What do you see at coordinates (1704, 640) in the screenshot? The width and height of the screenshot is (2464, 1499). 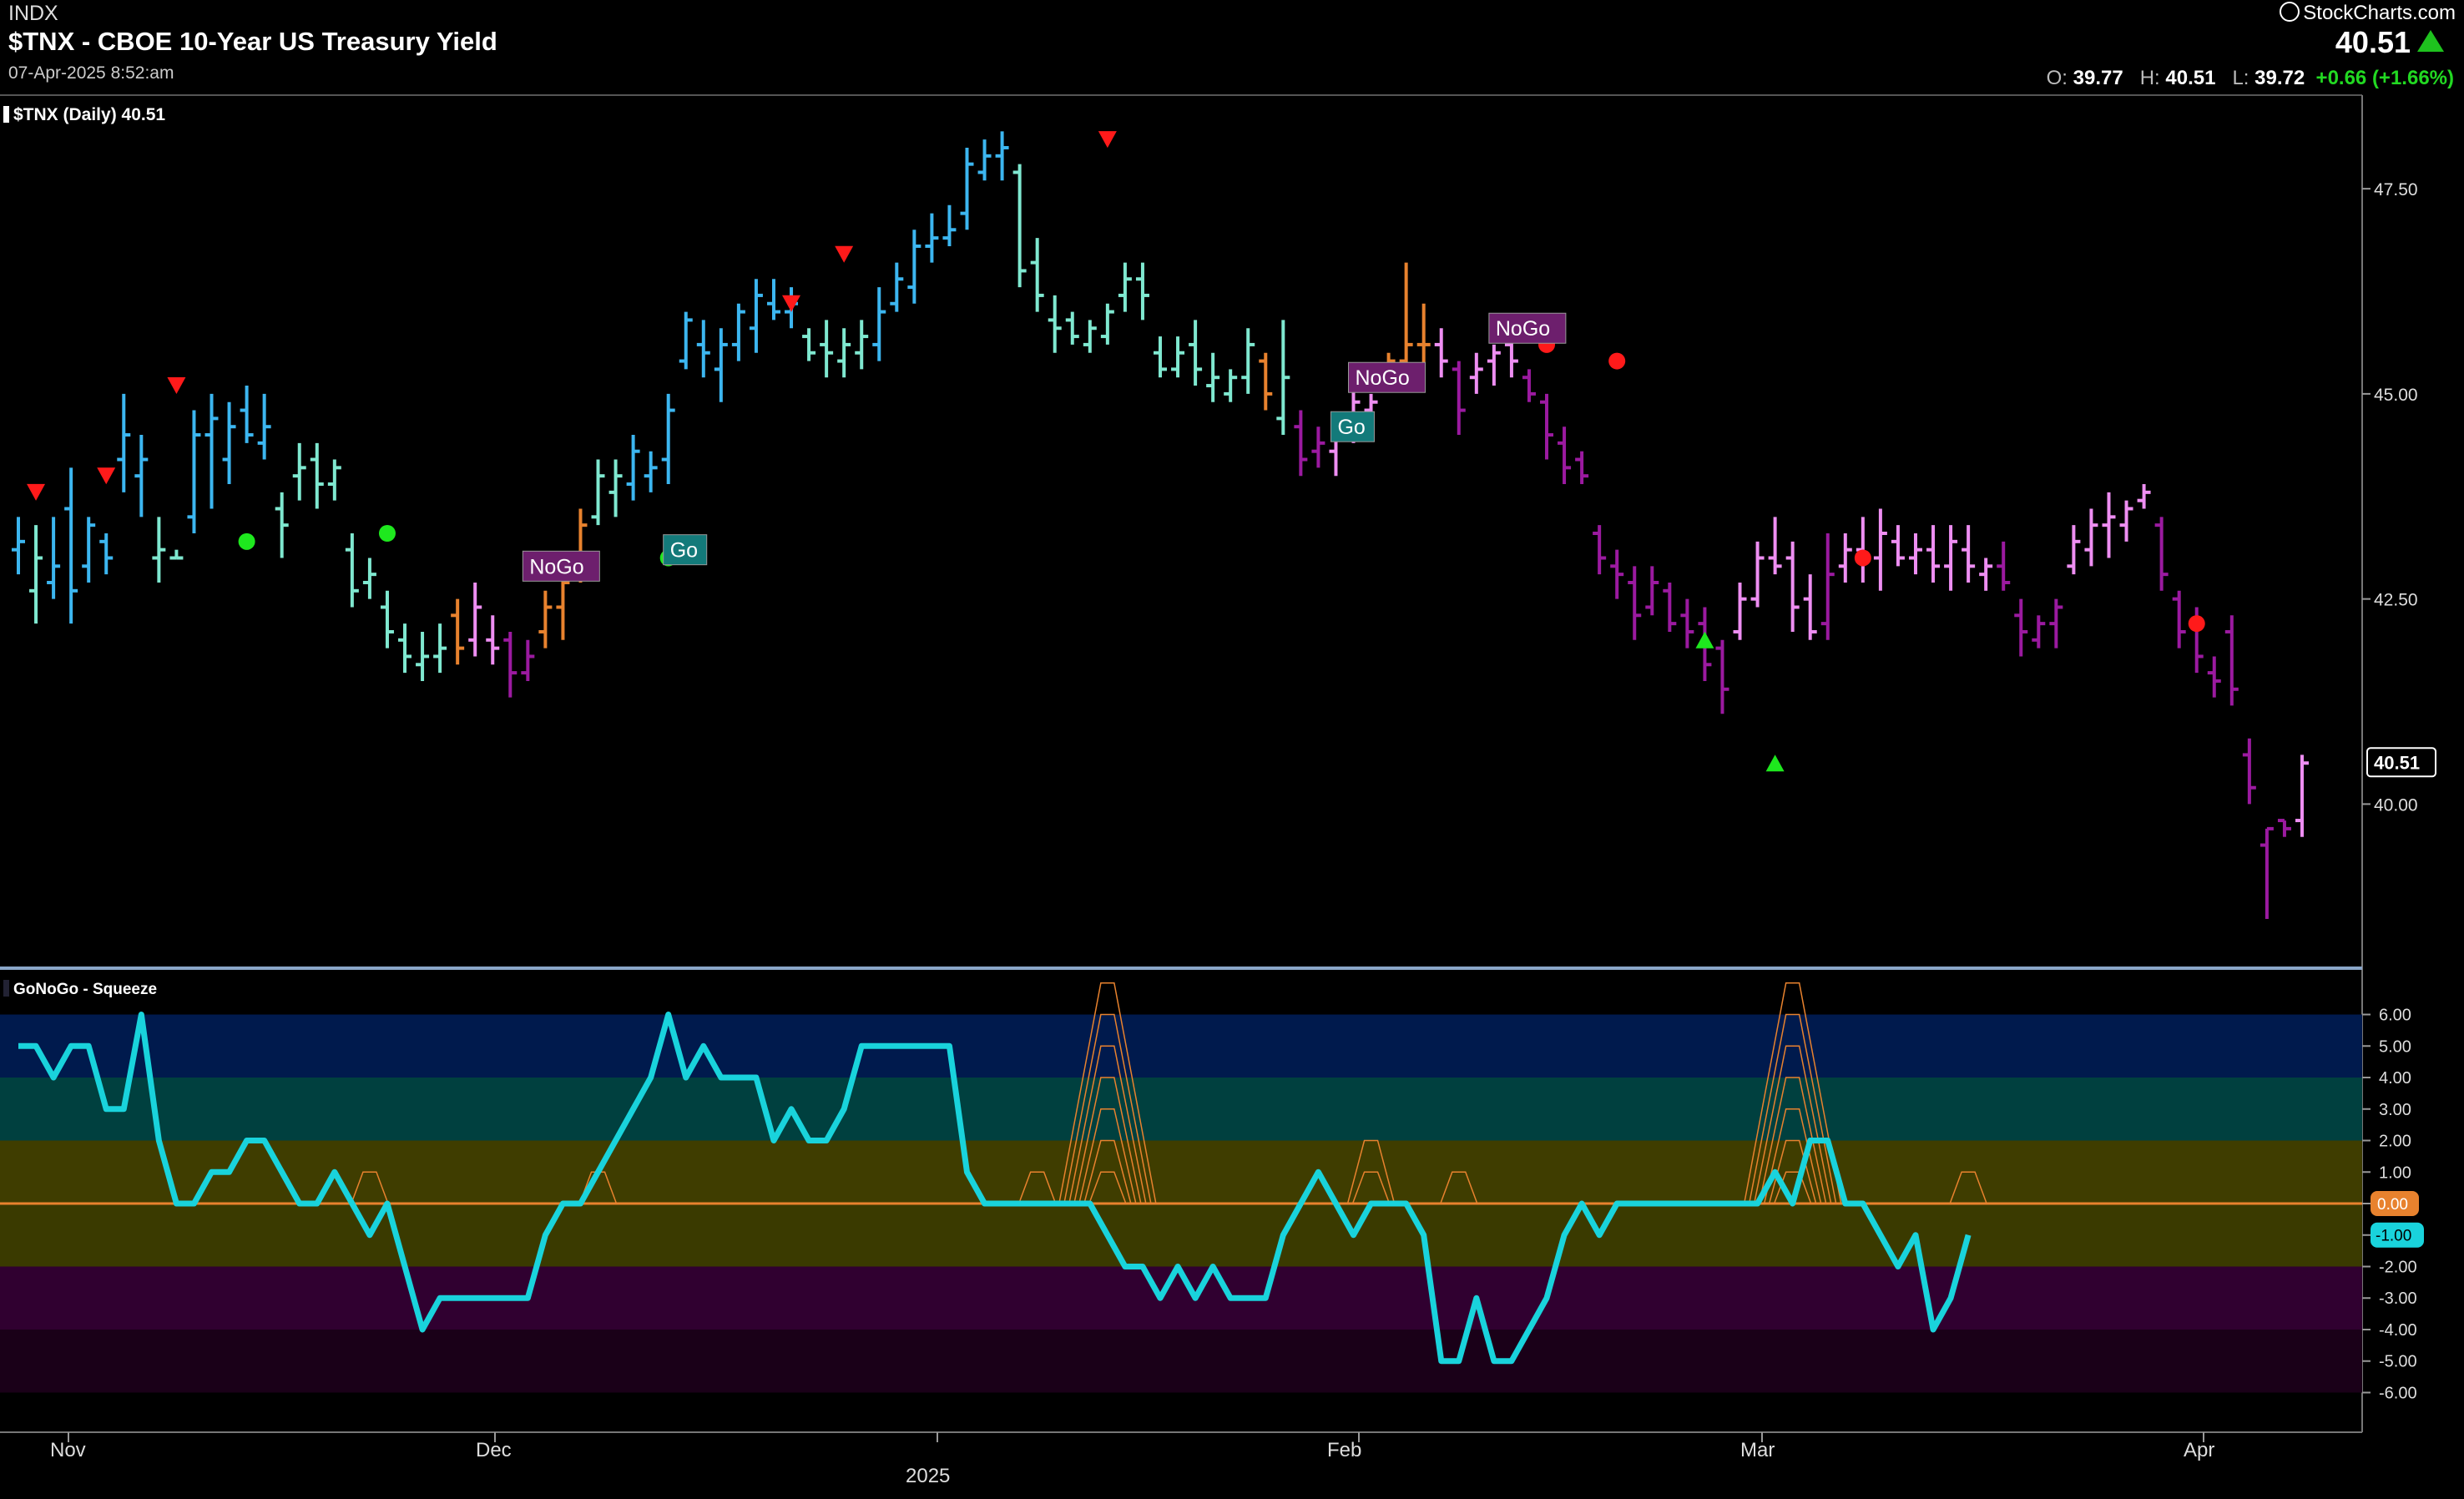 I see `up-triangle-marker` at bounding box center [1704, 640].